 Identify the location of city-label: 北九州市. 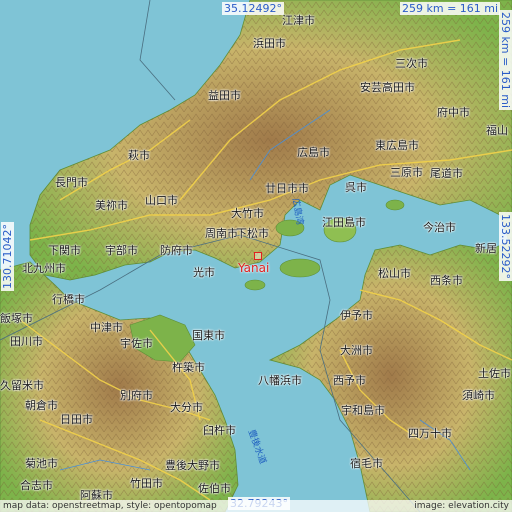
(44, 268).